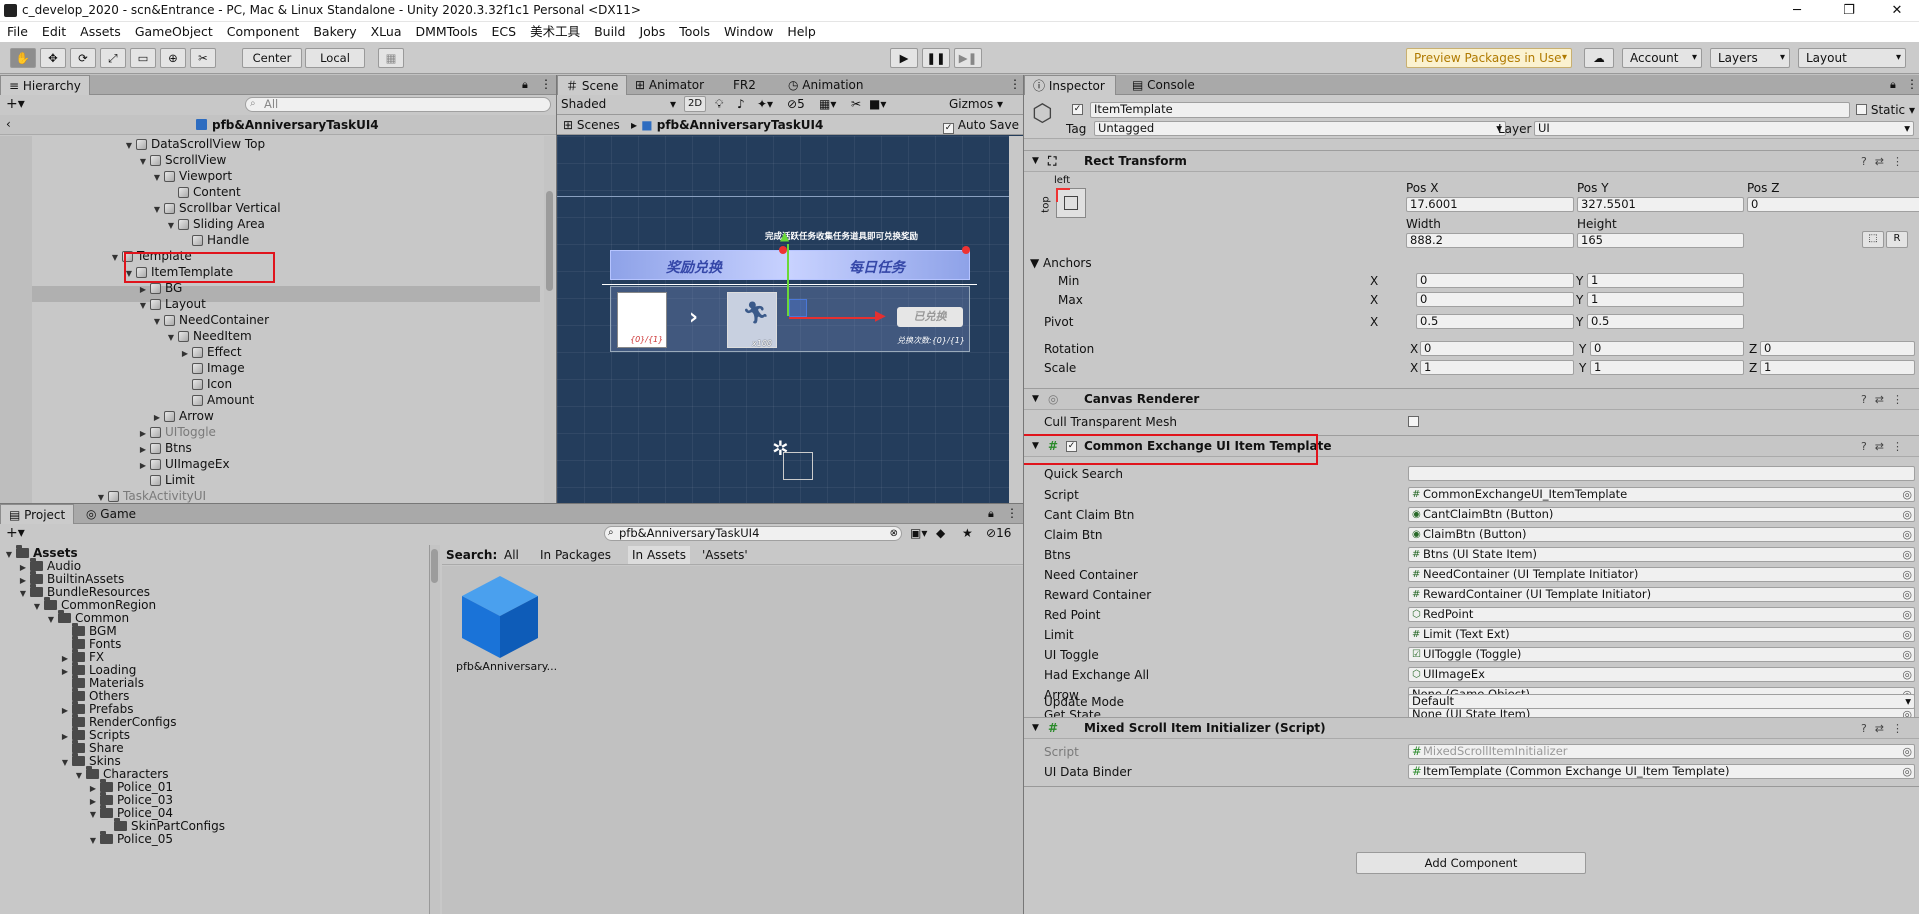 This screenshot has height=914, width=1919. What do you see at coordinates (83, 58) in the screenshot?
I see `rotate-tool-icon: ⟳` at bounding box center [83, 58].